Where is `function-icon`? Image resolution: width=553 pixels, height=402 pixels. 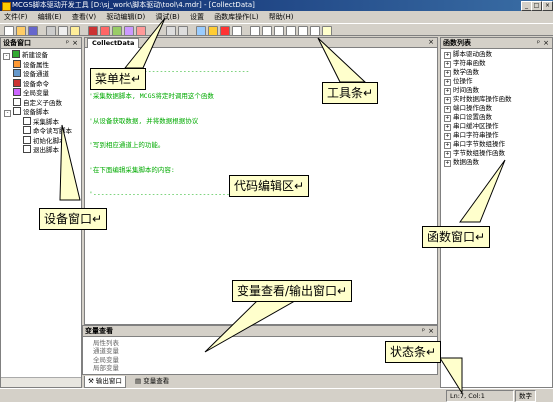 function-icon is located at coordinates (17, 101).